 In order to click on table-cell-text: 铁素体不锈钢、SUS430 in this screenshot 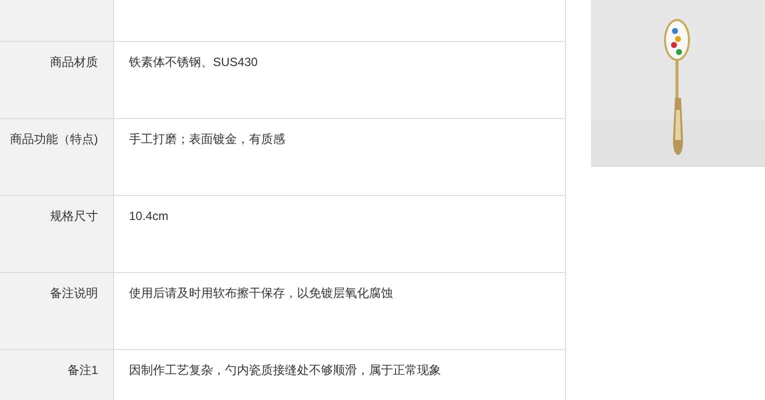, I will do `click(193, 62)`.